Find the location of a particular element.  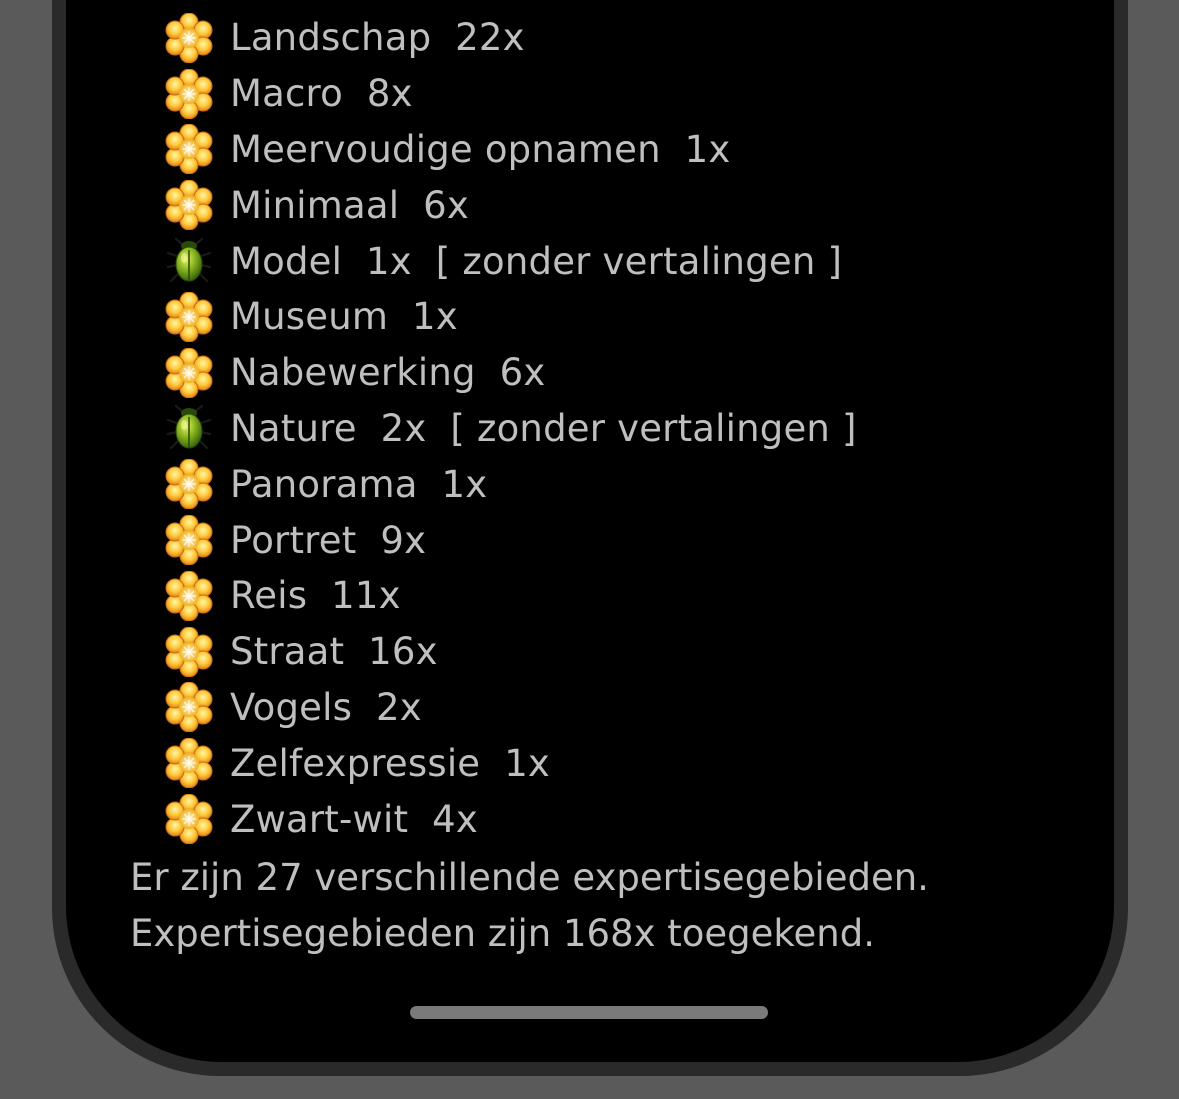

summary-total-count: Expertisegebieden zijn 168x toegekend. is located at coordinates (503, 933).